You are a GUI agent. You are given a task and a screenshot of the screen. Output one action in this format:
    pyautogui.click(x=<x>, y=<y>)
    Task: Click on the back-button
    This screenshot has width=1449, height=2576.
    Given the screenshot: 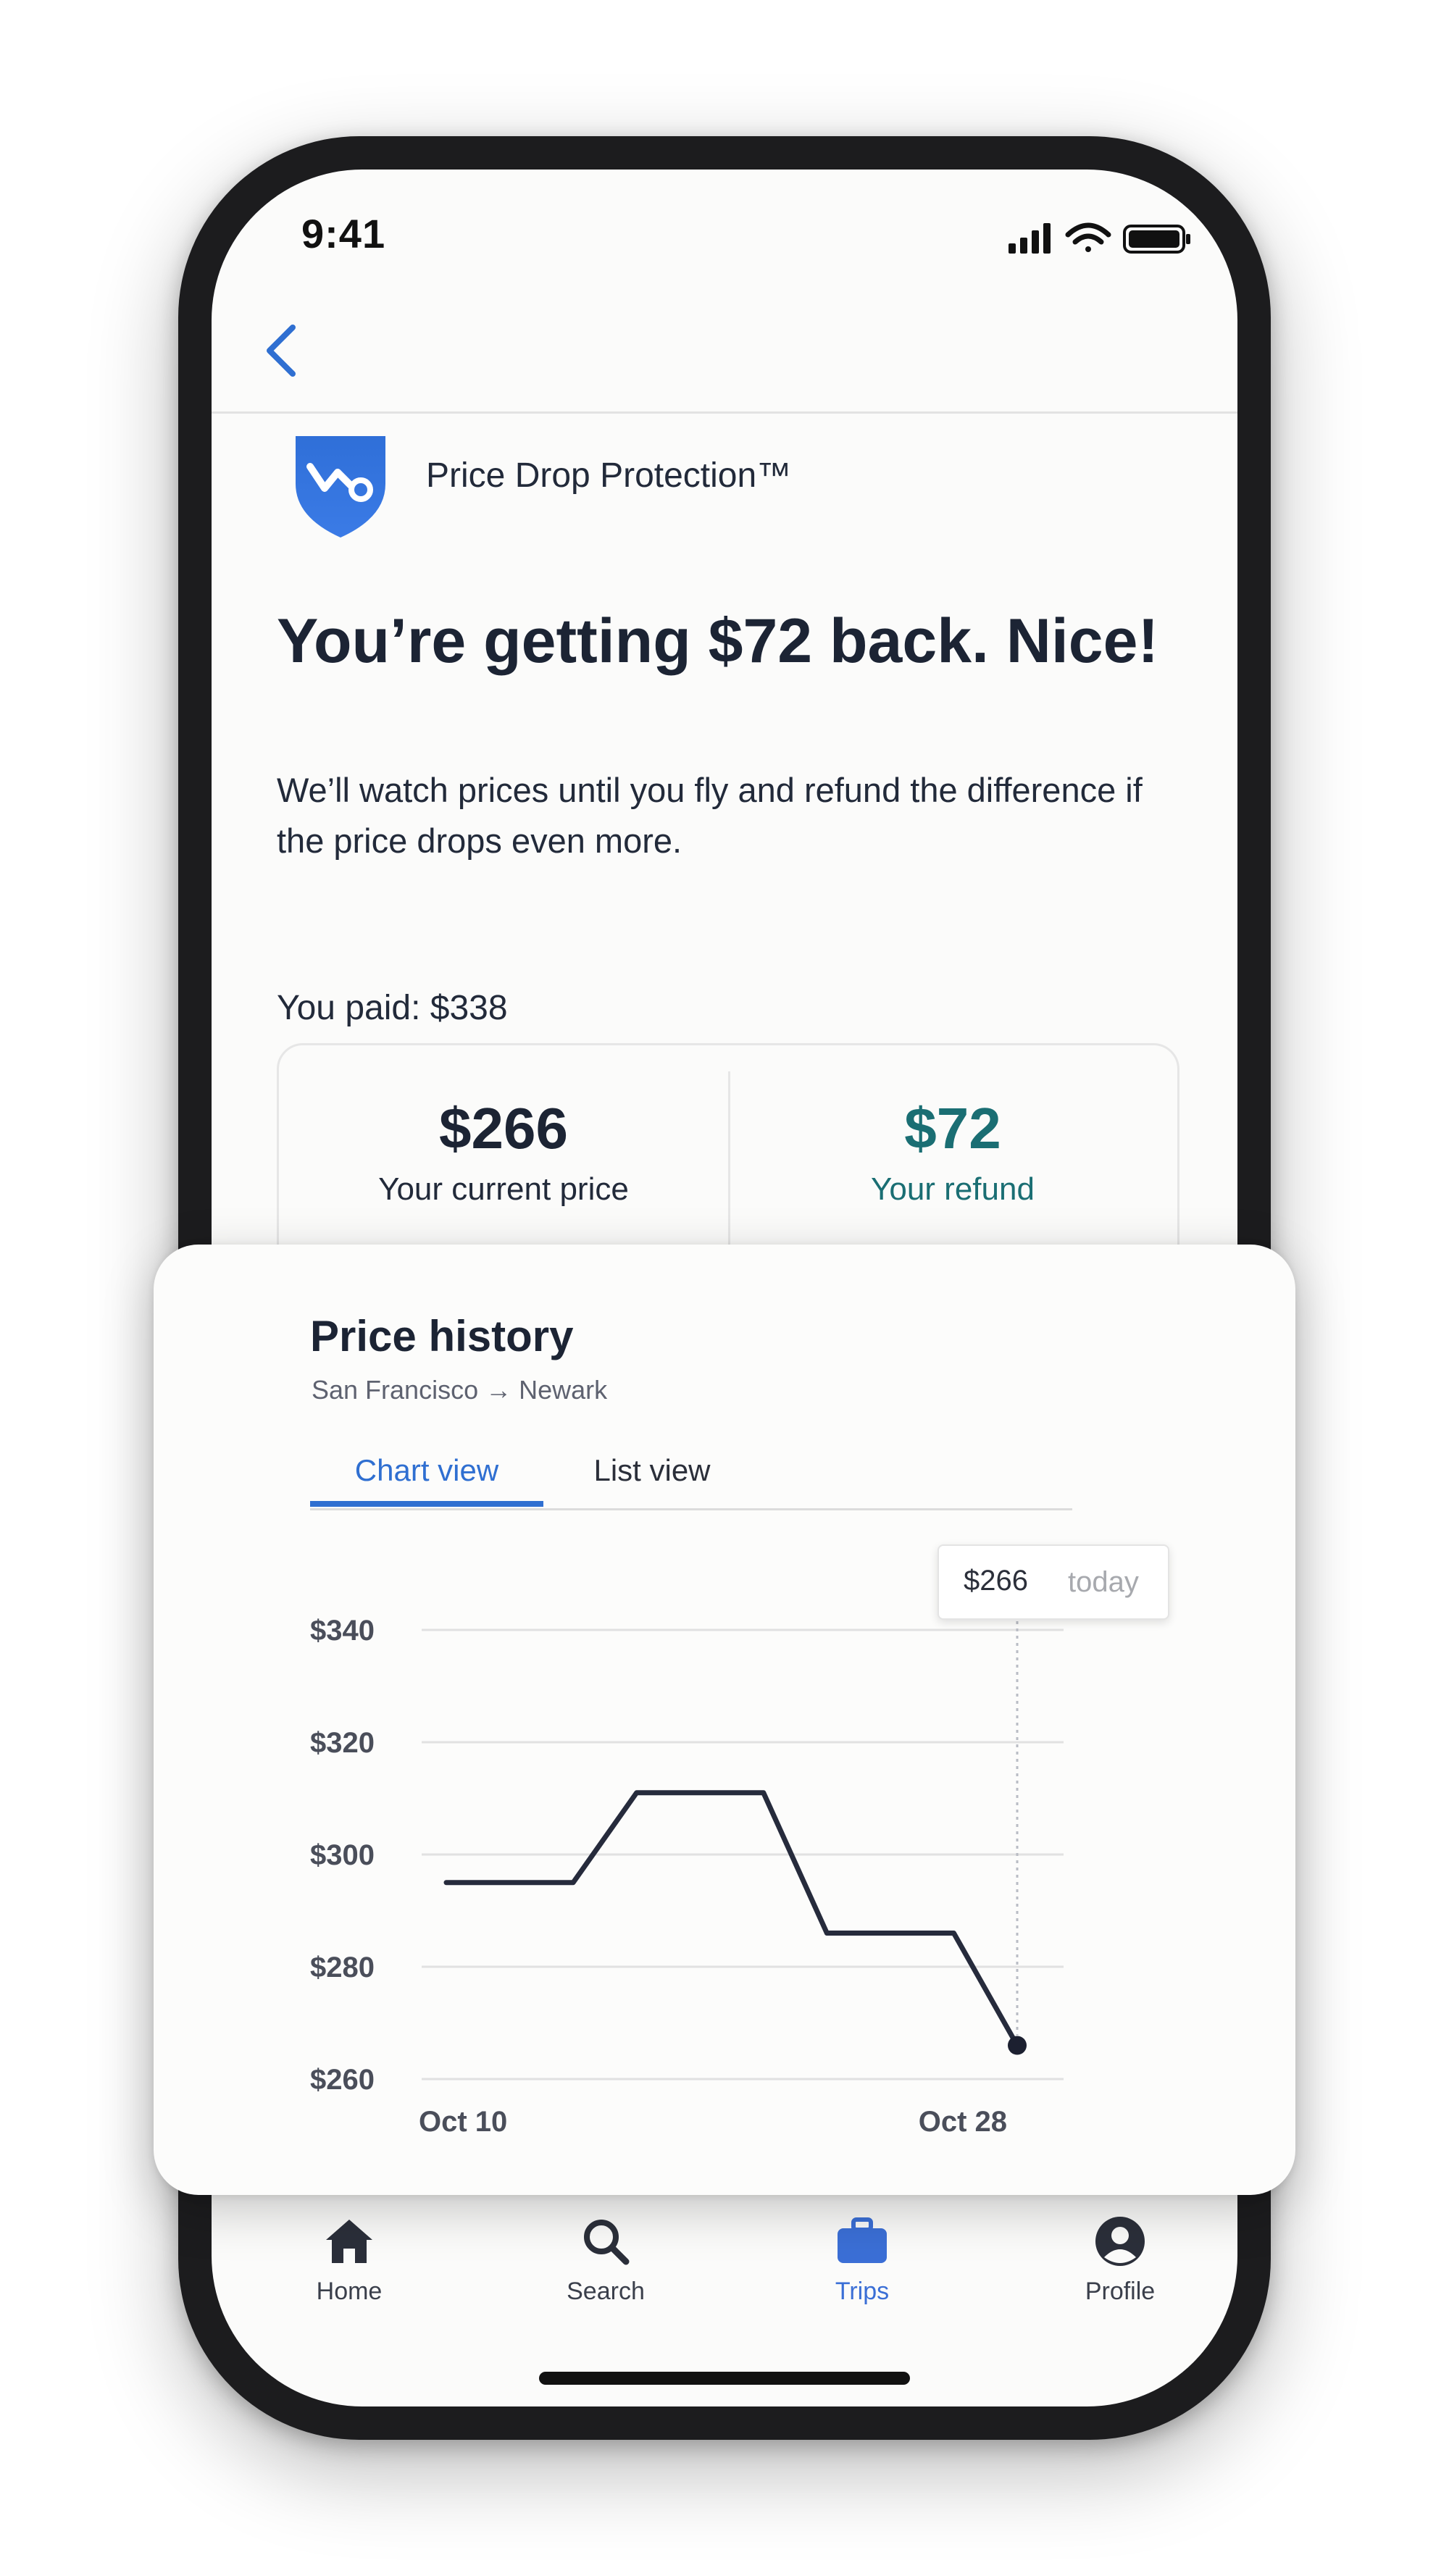 What is the action you would take?
    pyautogui.click(x=284, y=350)
    